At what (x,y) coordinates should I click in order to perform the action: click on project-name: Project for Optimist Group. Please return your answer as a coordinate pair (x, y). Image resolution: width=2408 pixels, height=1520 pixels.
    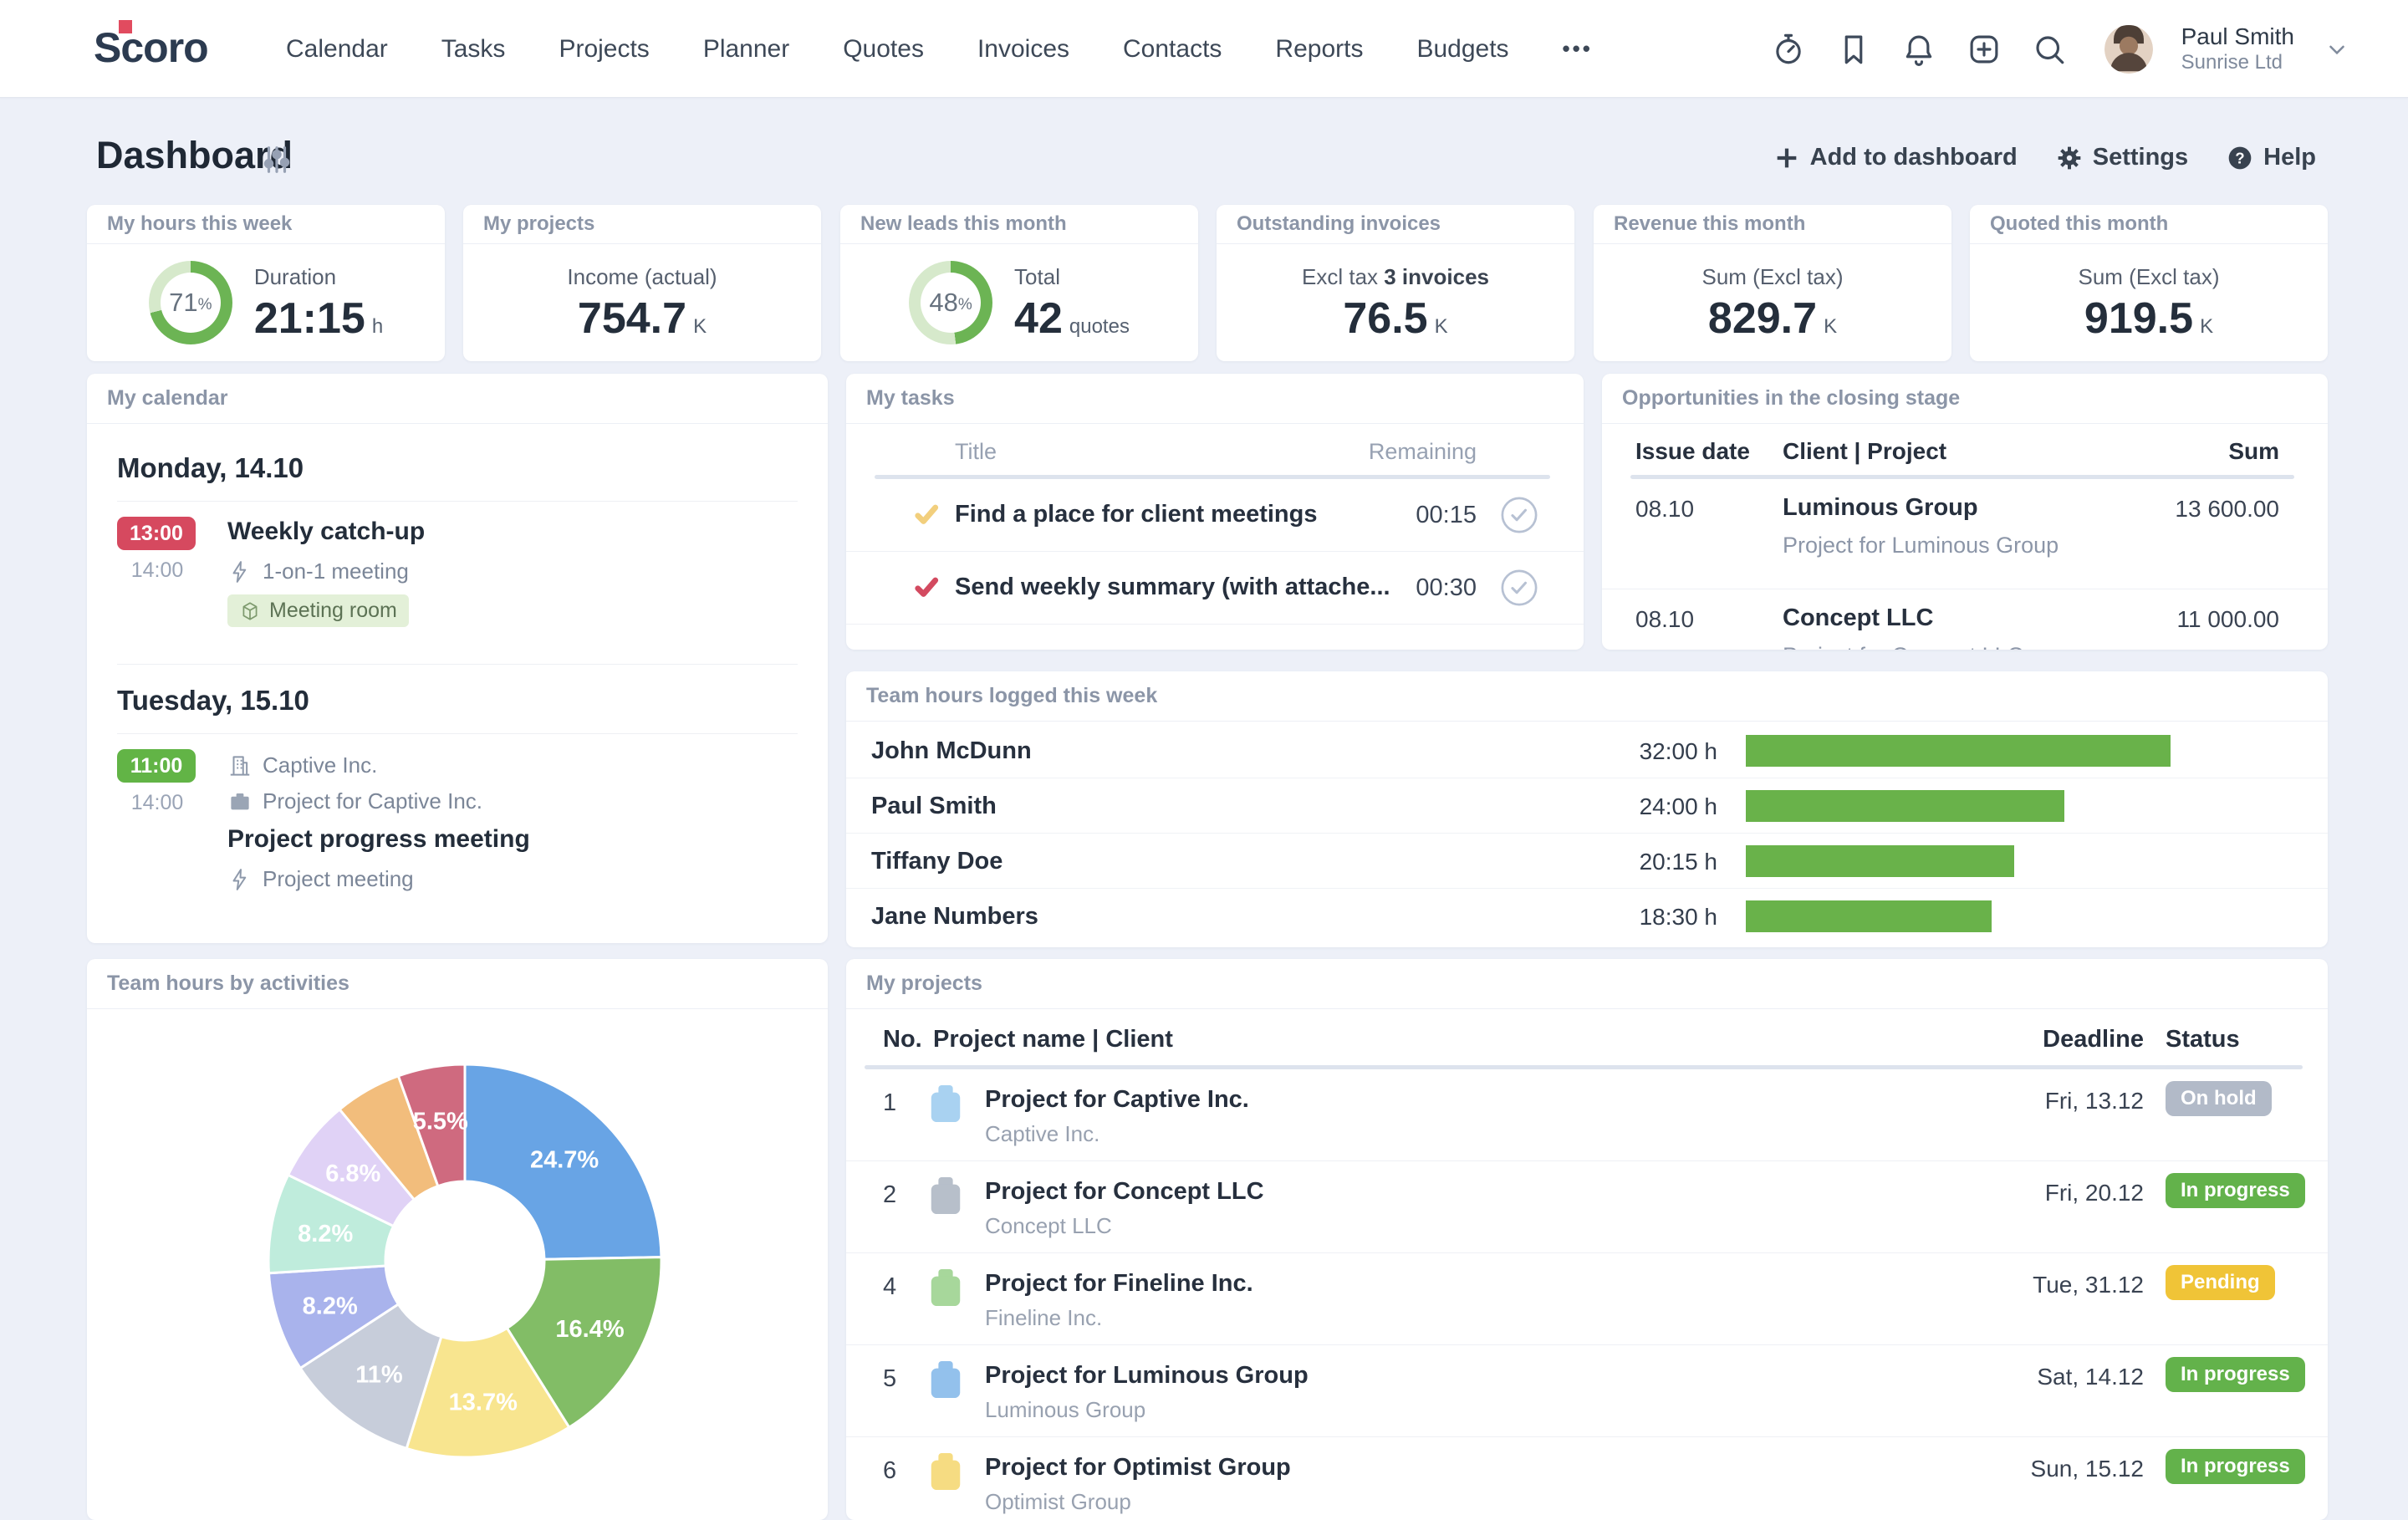
    Looking at the image, I should click on (1138, 1467).